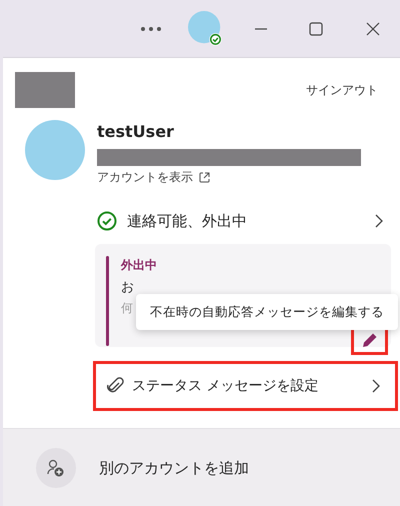  I want to click on pencil-icon, so click(370, 340).